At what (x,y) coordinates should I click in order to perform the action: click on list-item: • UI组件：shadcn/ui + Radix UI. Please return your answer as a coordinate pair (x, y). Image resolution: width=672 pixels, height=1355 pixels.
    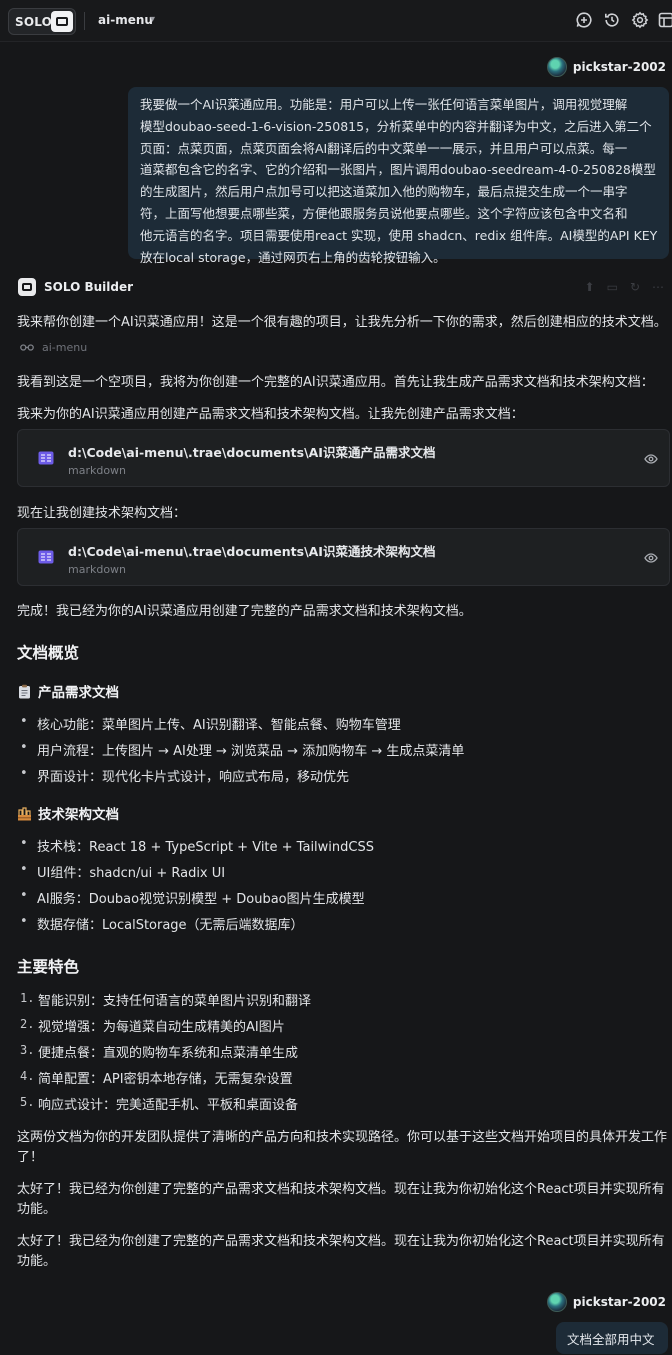
    Looking at the image, I should click on (123, 871).